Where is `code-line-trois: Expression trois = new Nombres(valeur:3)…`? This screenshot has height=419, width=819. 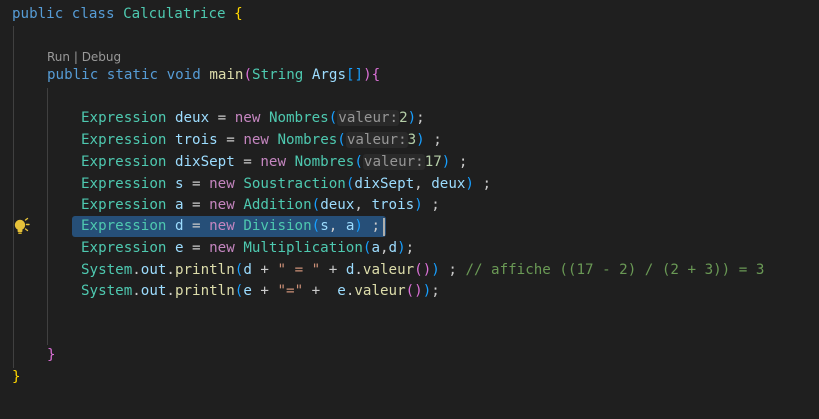
code-line-trois: Expression trois = new Nombres(valeur:3)… is located at coordinates (261, 140).